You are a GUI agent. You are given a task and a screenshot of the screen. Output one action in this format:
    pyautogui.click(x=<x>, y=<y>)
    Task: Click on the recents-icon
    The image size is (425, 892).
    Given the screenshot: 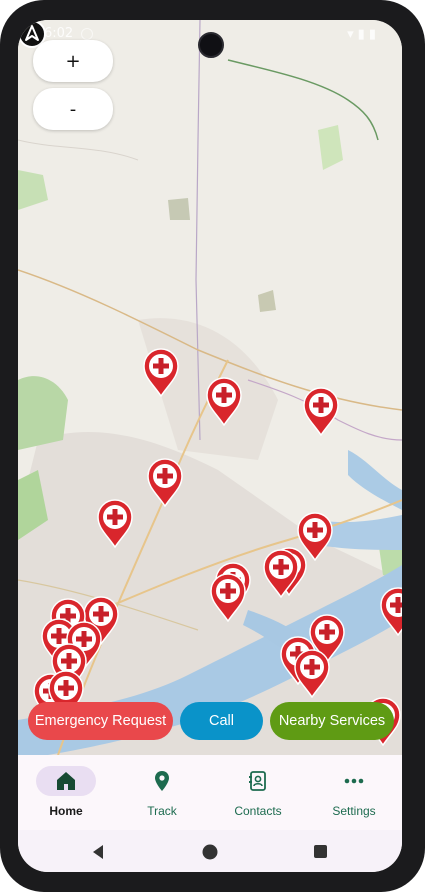 What is the action you would take?
    pyautogui.click(x=320, y=851)
    